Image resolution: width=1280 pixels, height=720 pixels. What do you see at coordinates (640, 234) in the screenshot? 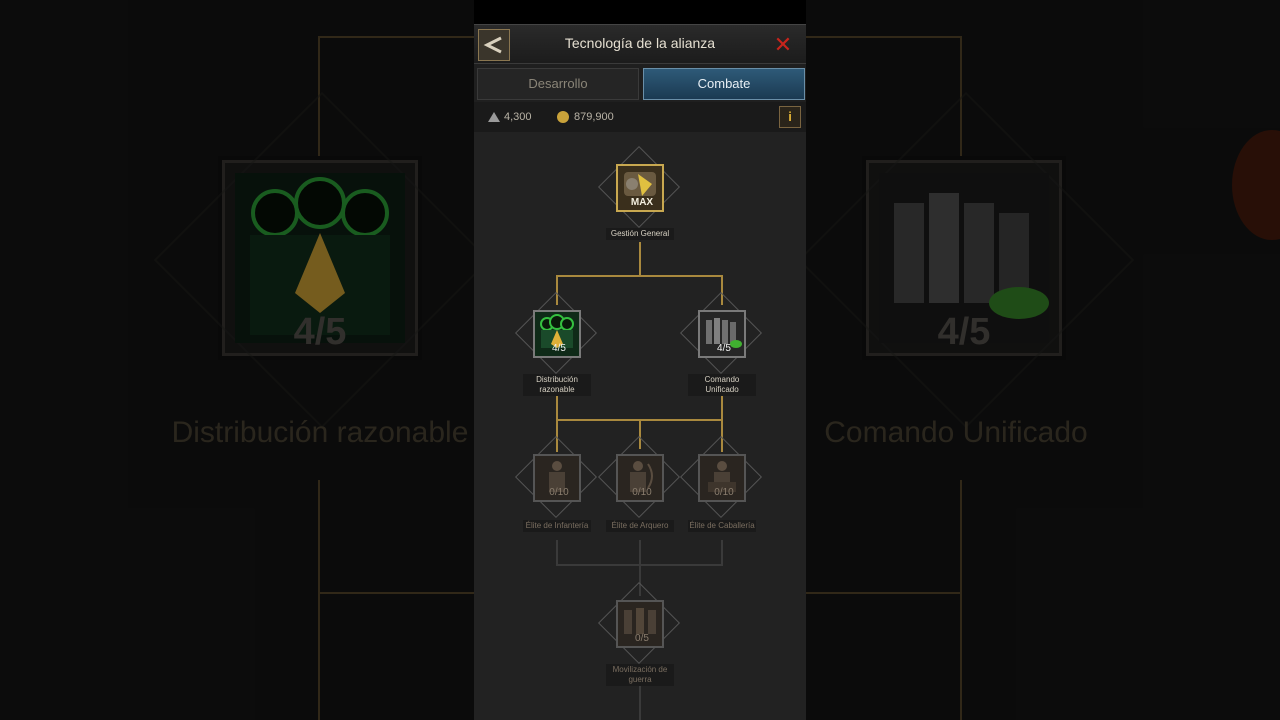
I see `label-gestion-general: Gestión General` at bounding box center [640, 234].